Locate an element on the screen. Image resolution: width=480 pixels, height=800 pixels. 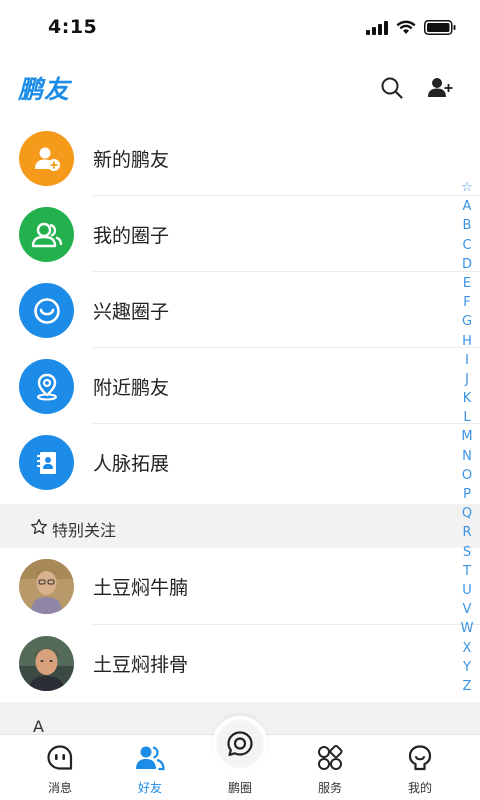
tab-label: 我的 is located at coordinates (419, 788).